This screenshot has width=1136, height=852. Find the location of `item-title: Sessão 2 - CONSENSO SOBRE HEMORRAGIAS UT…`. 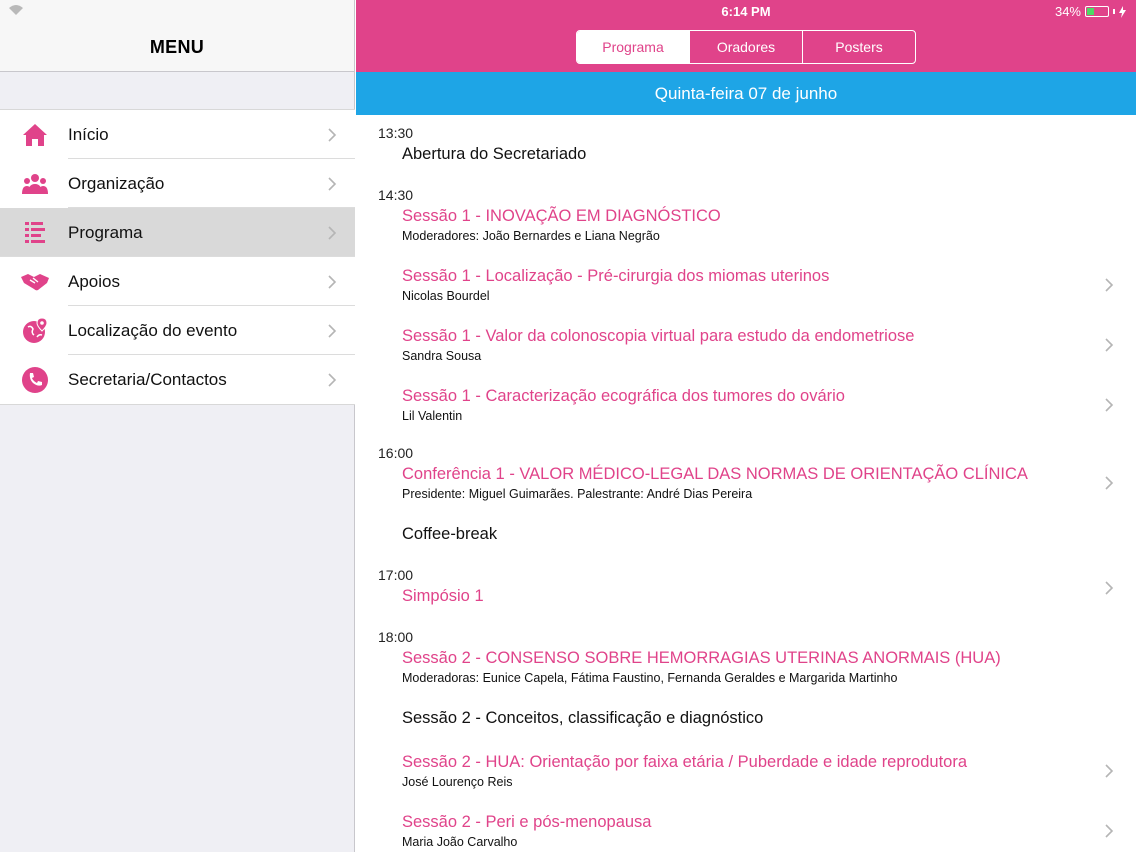

item-title: Sessão 2 - CONSENSO SOBRE HEMORRAGIAS UT… is located at coordinates (701, 658).